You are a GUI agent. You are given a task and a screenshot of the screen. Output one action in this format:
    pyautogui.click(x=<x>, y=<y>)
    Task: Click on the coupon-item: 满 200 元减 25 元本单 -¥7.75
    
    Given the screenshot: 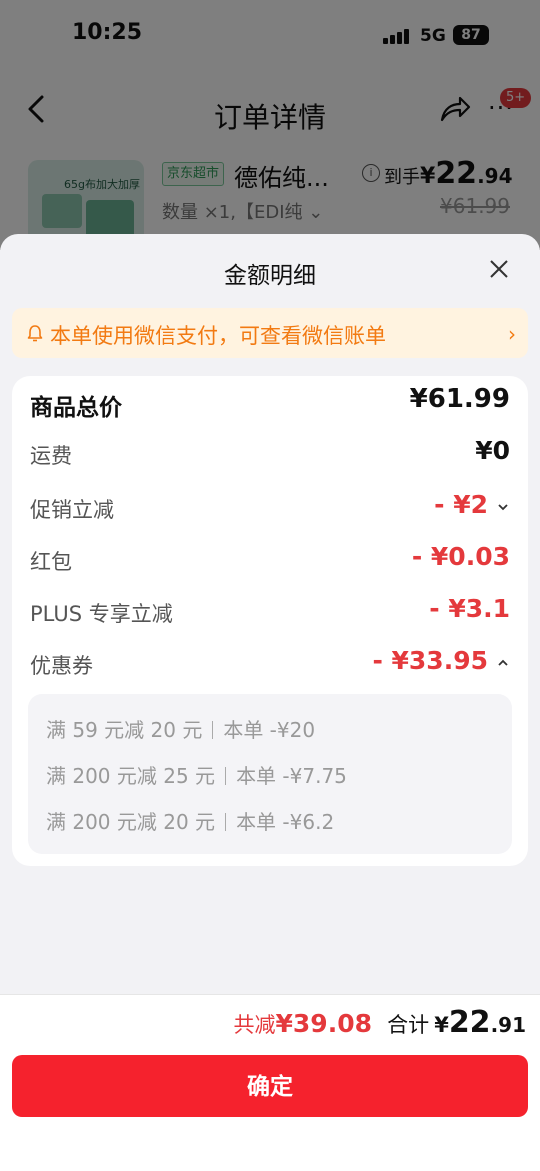 What is the action you would take?
    pyautogui.click(x=196, y=774)
    